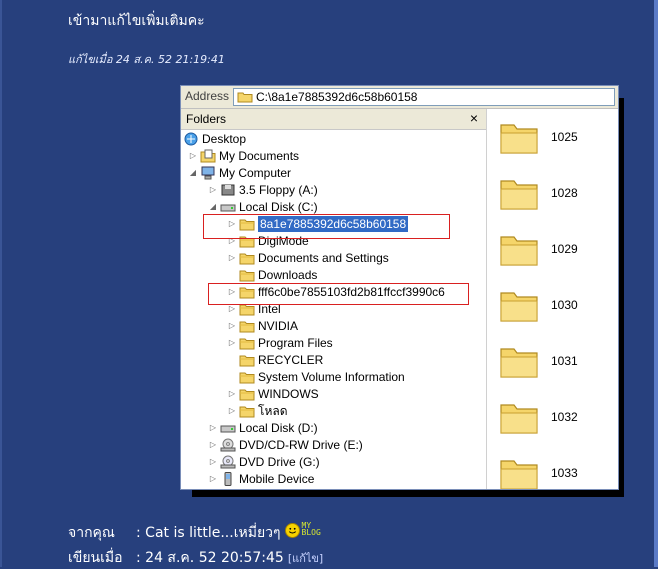  I want to click on tree-item-label: Documents and Settings, so click(323, 258).